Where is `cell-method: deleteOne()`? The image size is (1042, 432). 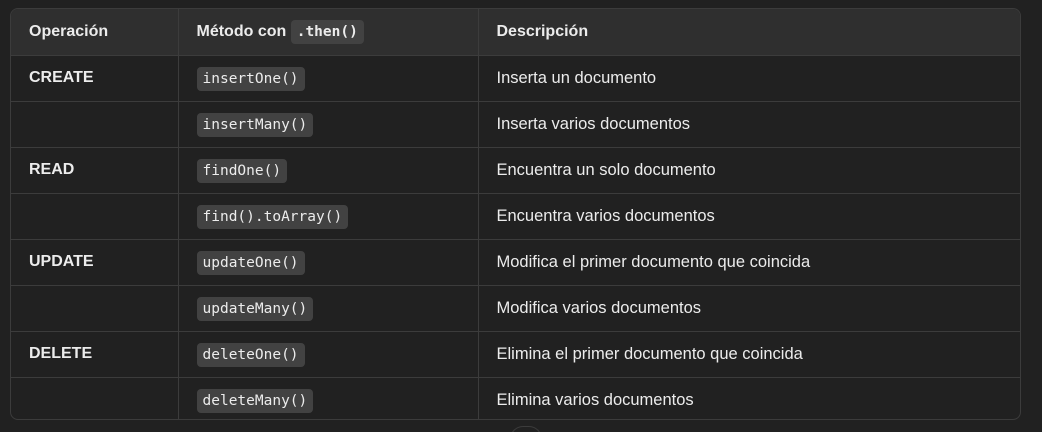 cell-method: deleteOne() is located at coordinates (328, 354).